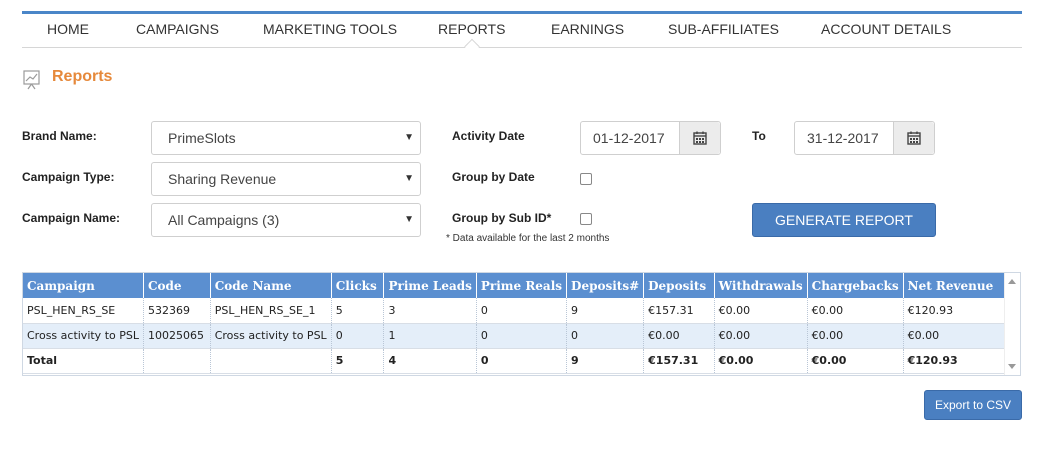 This screenshot has height=454, width=1052. What do you see at coordinates (177, 311) in the screenshot?
I see `table-cell: 532369` at bounding box center [177, 311].